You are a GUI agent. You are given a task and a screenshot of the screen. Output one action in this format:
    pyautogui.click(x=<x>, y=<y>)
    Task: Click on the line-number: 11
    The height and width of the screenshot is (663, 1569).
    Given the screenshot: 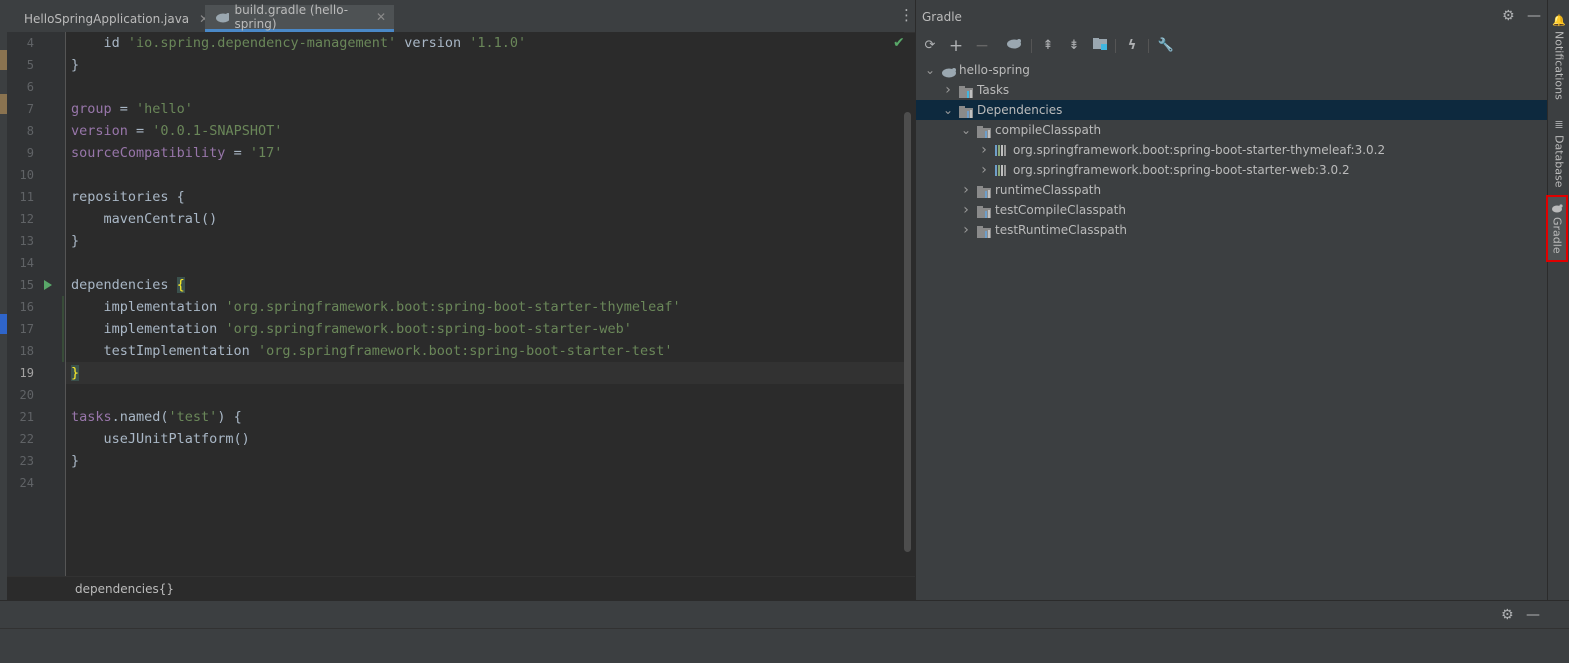 What is the action you would take?
    pyautogui.click(x=26, y=197)
    